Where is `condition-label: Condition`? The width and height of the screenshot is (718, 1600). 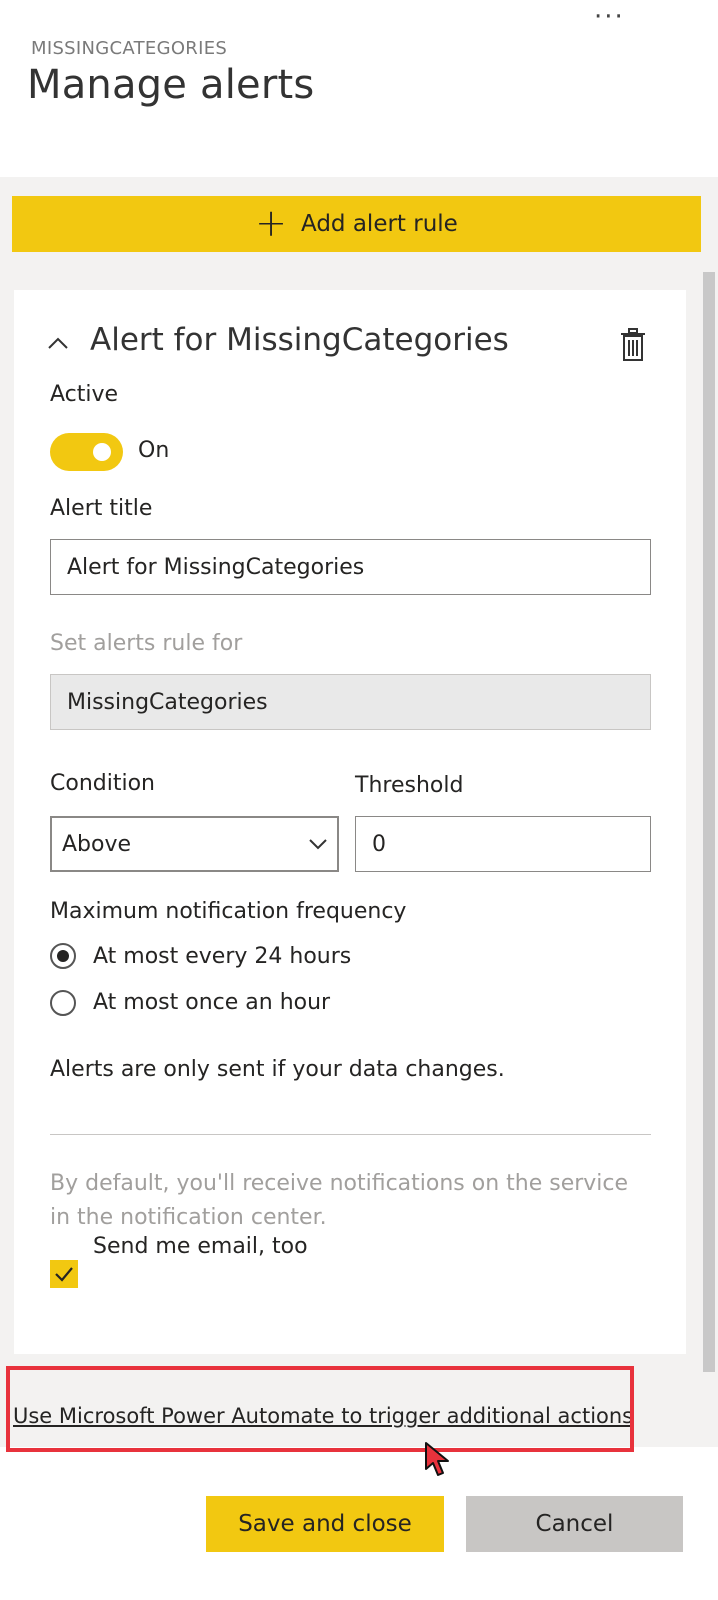 condition-label: Condition is located at coordinates (102, 783).